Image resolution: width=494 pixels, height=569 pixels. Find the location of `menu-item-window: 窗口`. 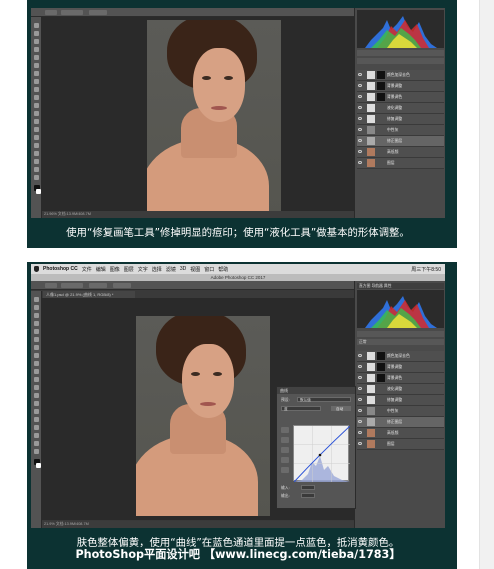

menu-item-window: 窗口 is located at coordinates (209, 269).